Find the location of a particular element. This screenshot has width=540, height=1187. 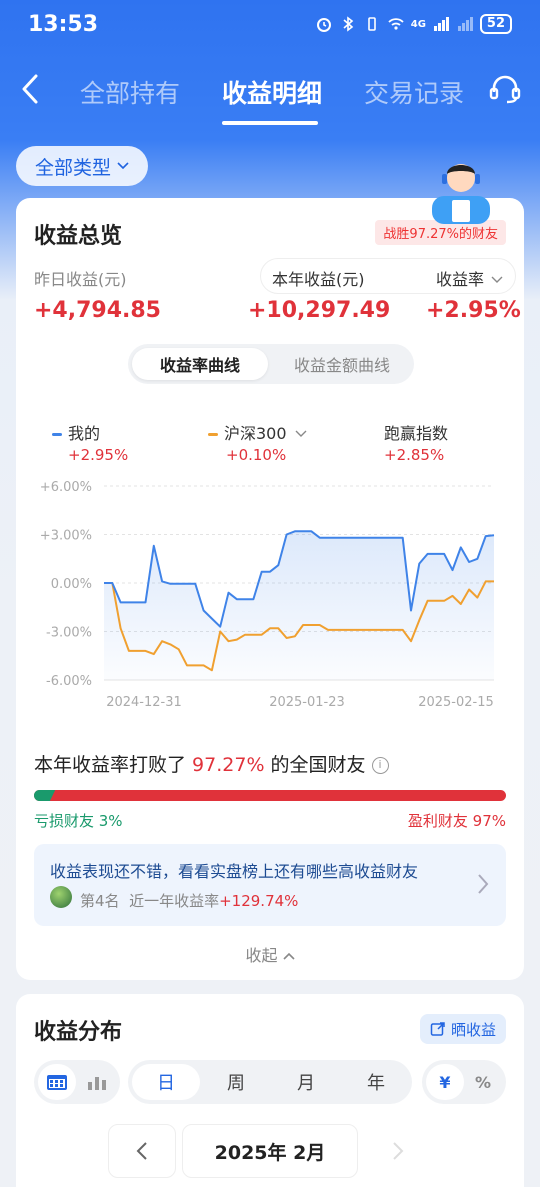

unit-toggle: ¥ % is located at coordinates (464, 1082).